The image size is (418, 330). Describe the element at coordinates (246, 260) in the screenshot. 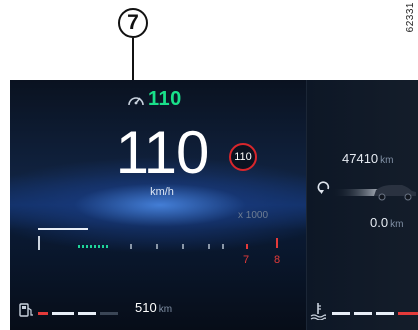

I see `rpm-number: 7` at that location.